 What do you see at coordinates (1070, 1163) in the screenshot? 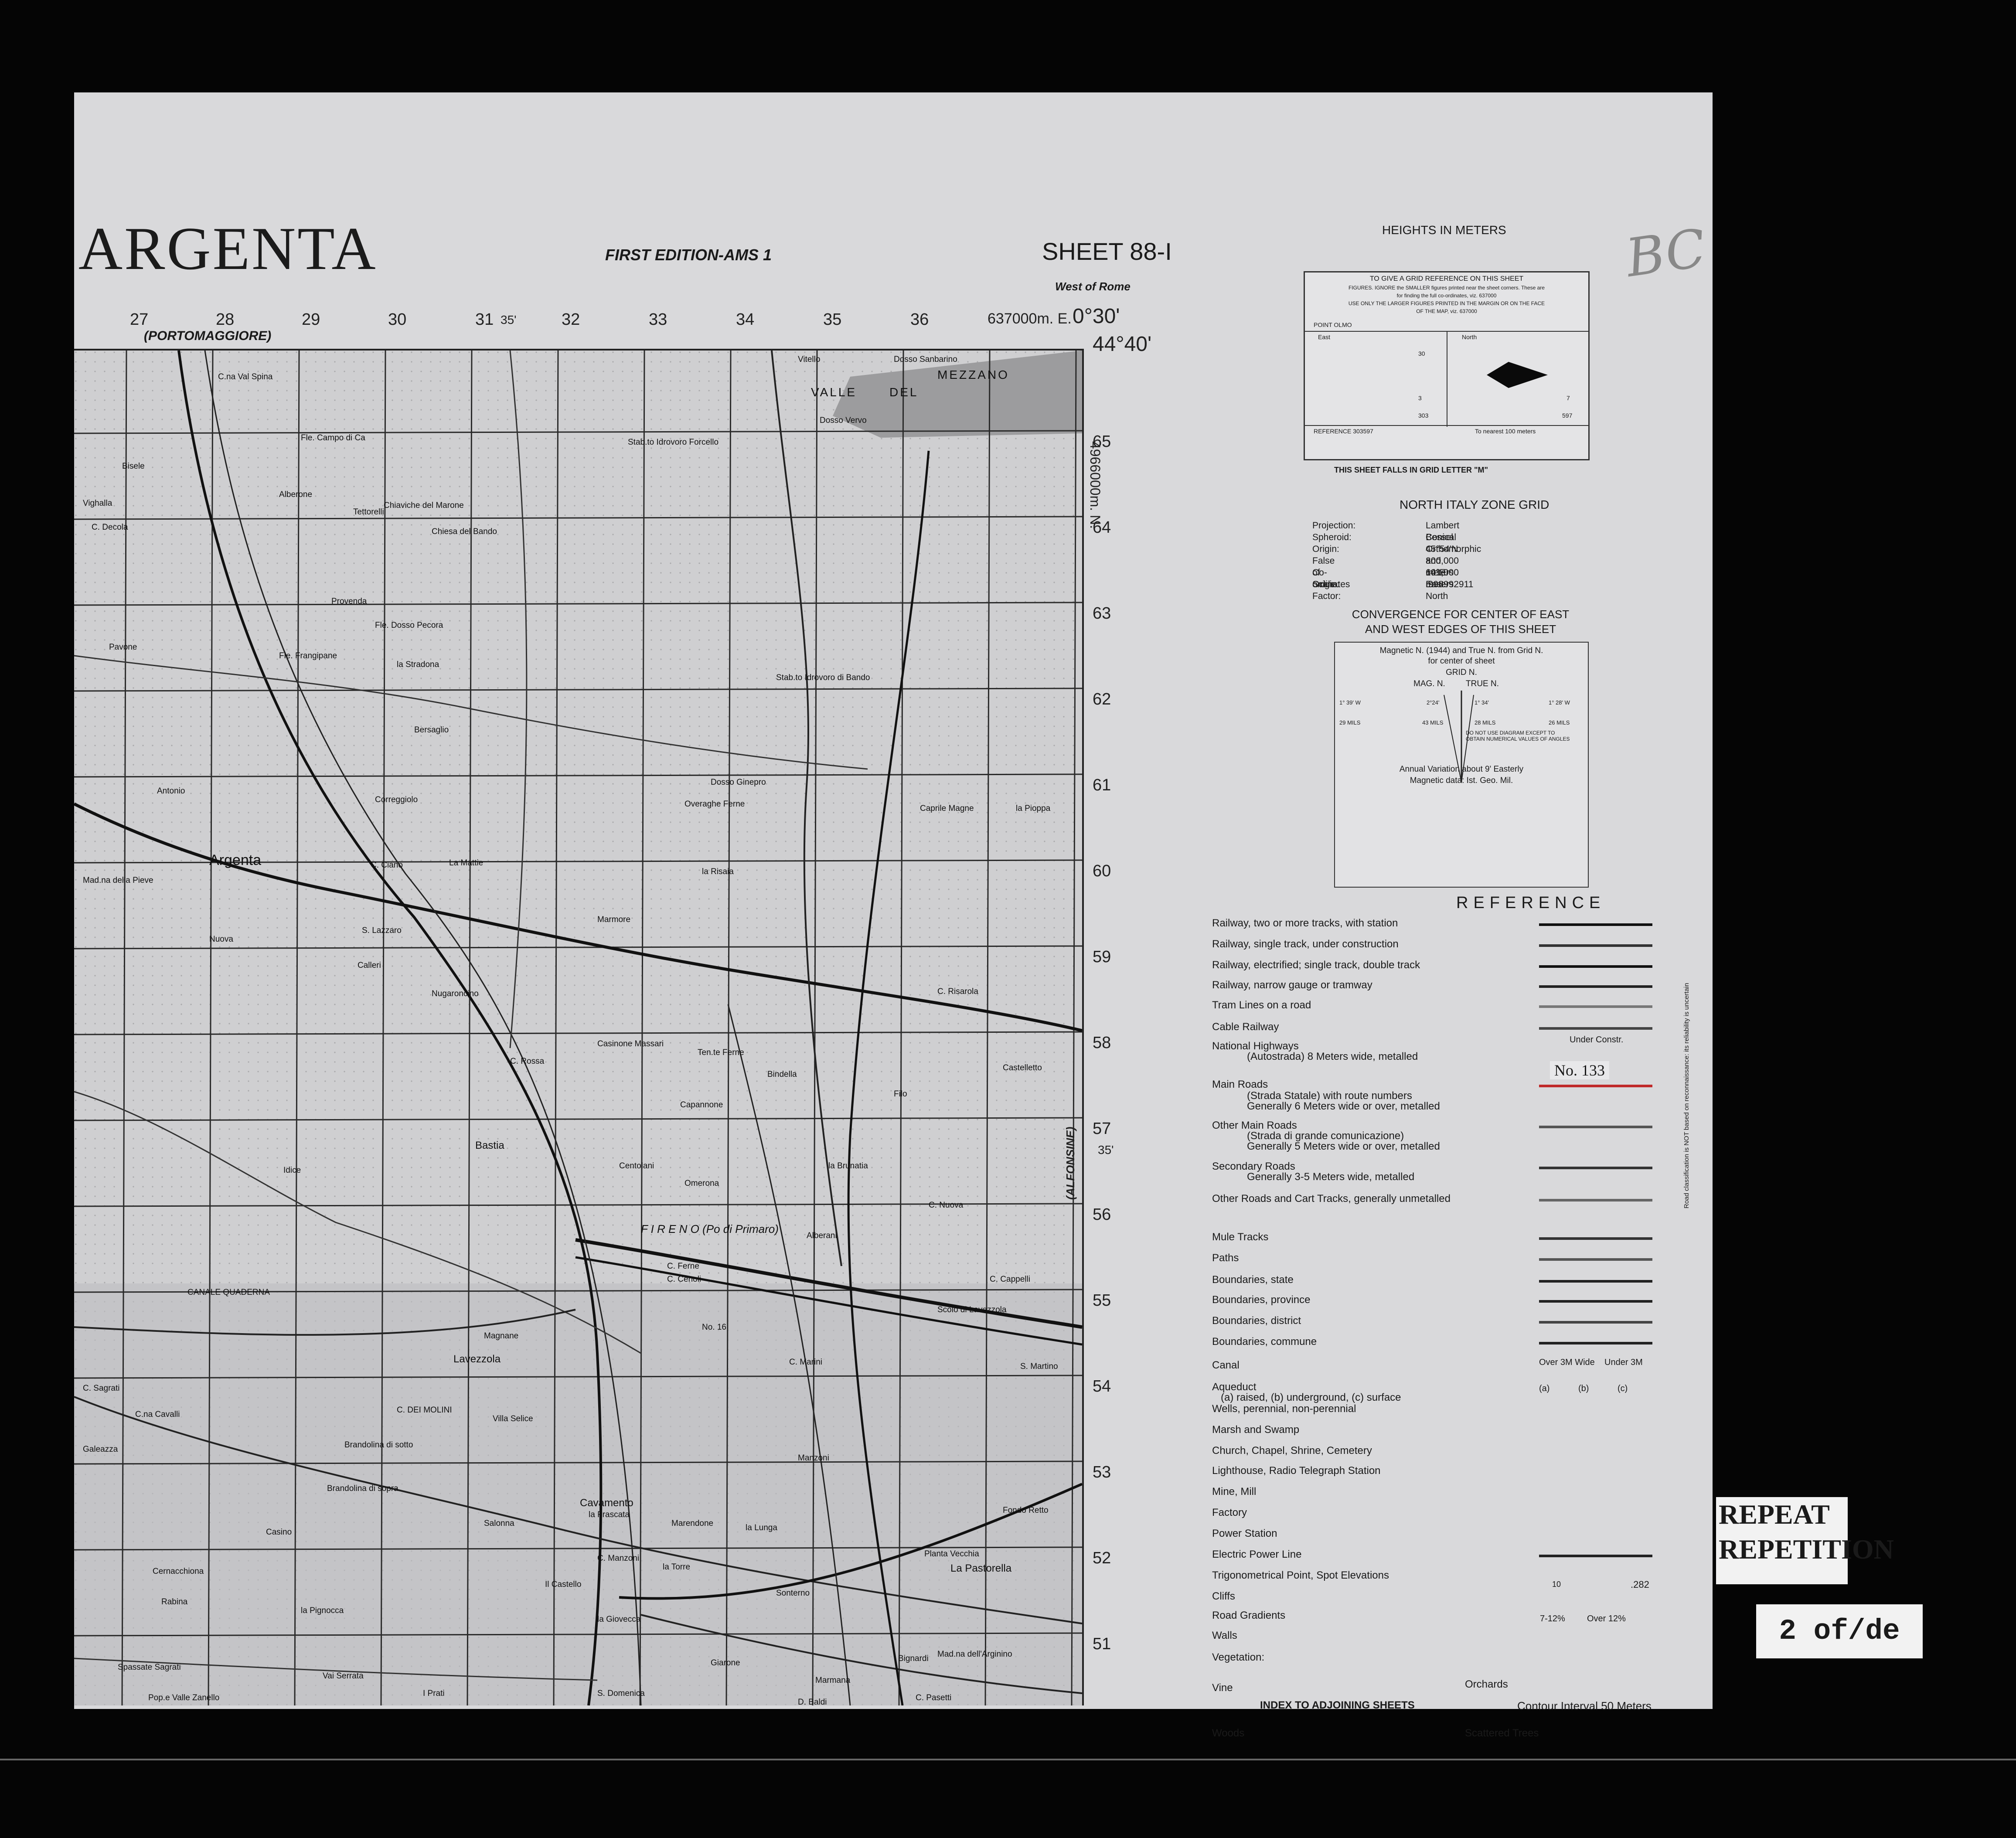
I see `adjoining-sheet-label: (ALFONSINE)` at bounding box center [1070, 1163].